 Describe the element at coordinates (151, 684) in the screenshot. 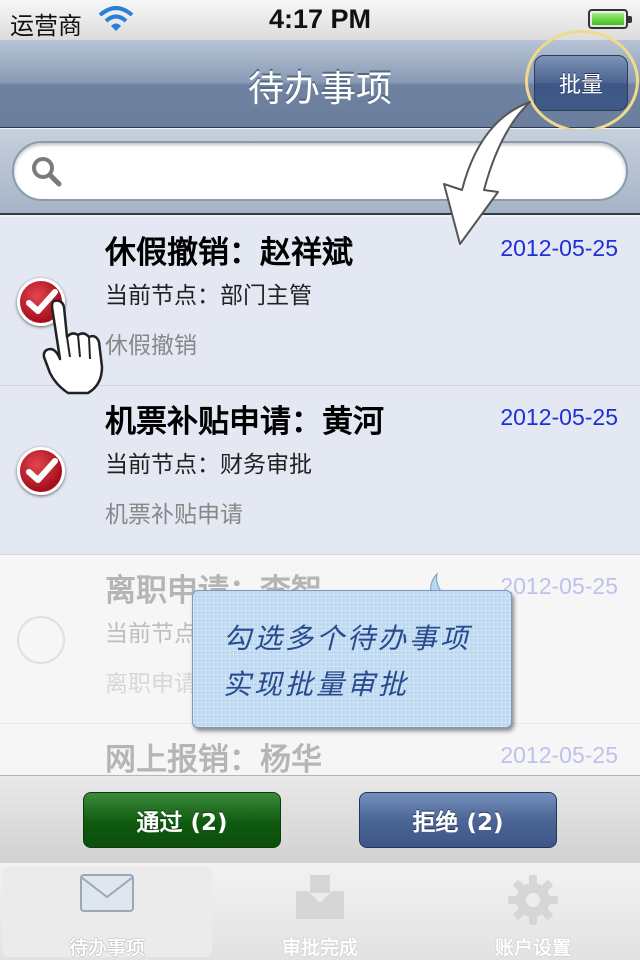

I see `item-type: 离职申请` at that location.